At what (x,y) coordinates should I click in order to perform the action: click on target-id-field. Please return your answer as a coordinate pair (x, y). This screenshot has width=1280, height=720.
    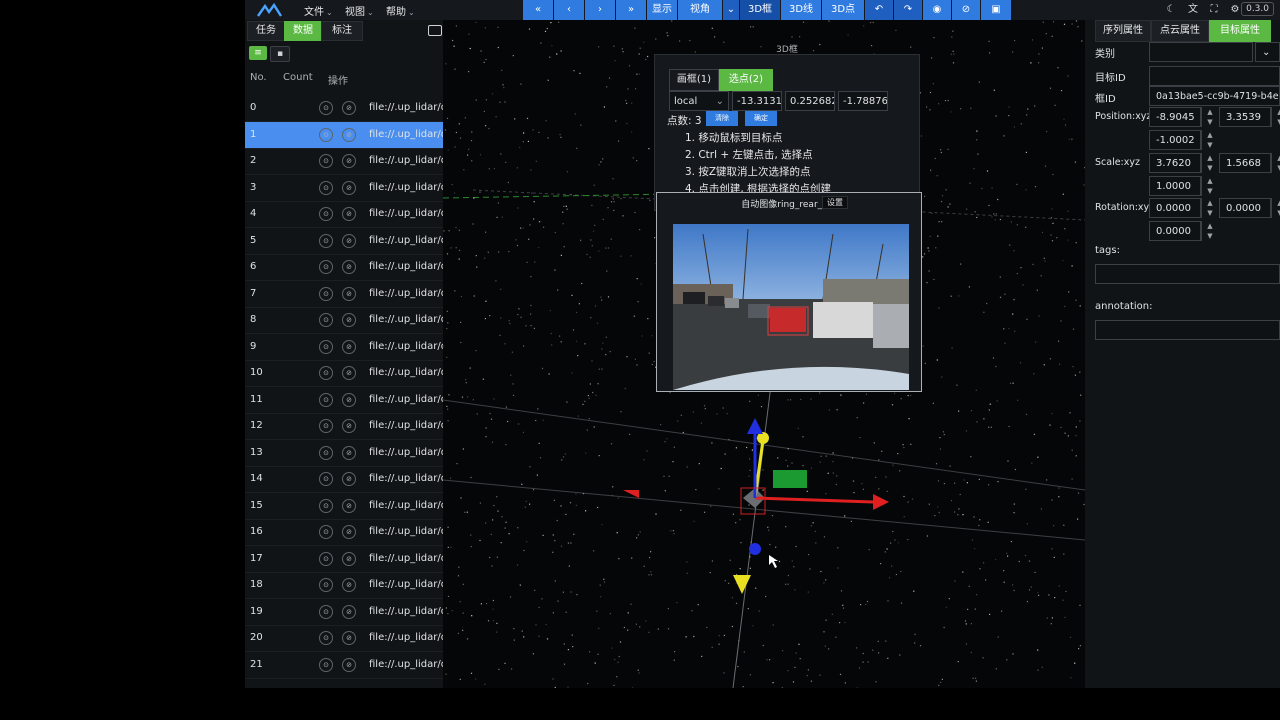
    Looking at the image, I should click on (1214, 76).